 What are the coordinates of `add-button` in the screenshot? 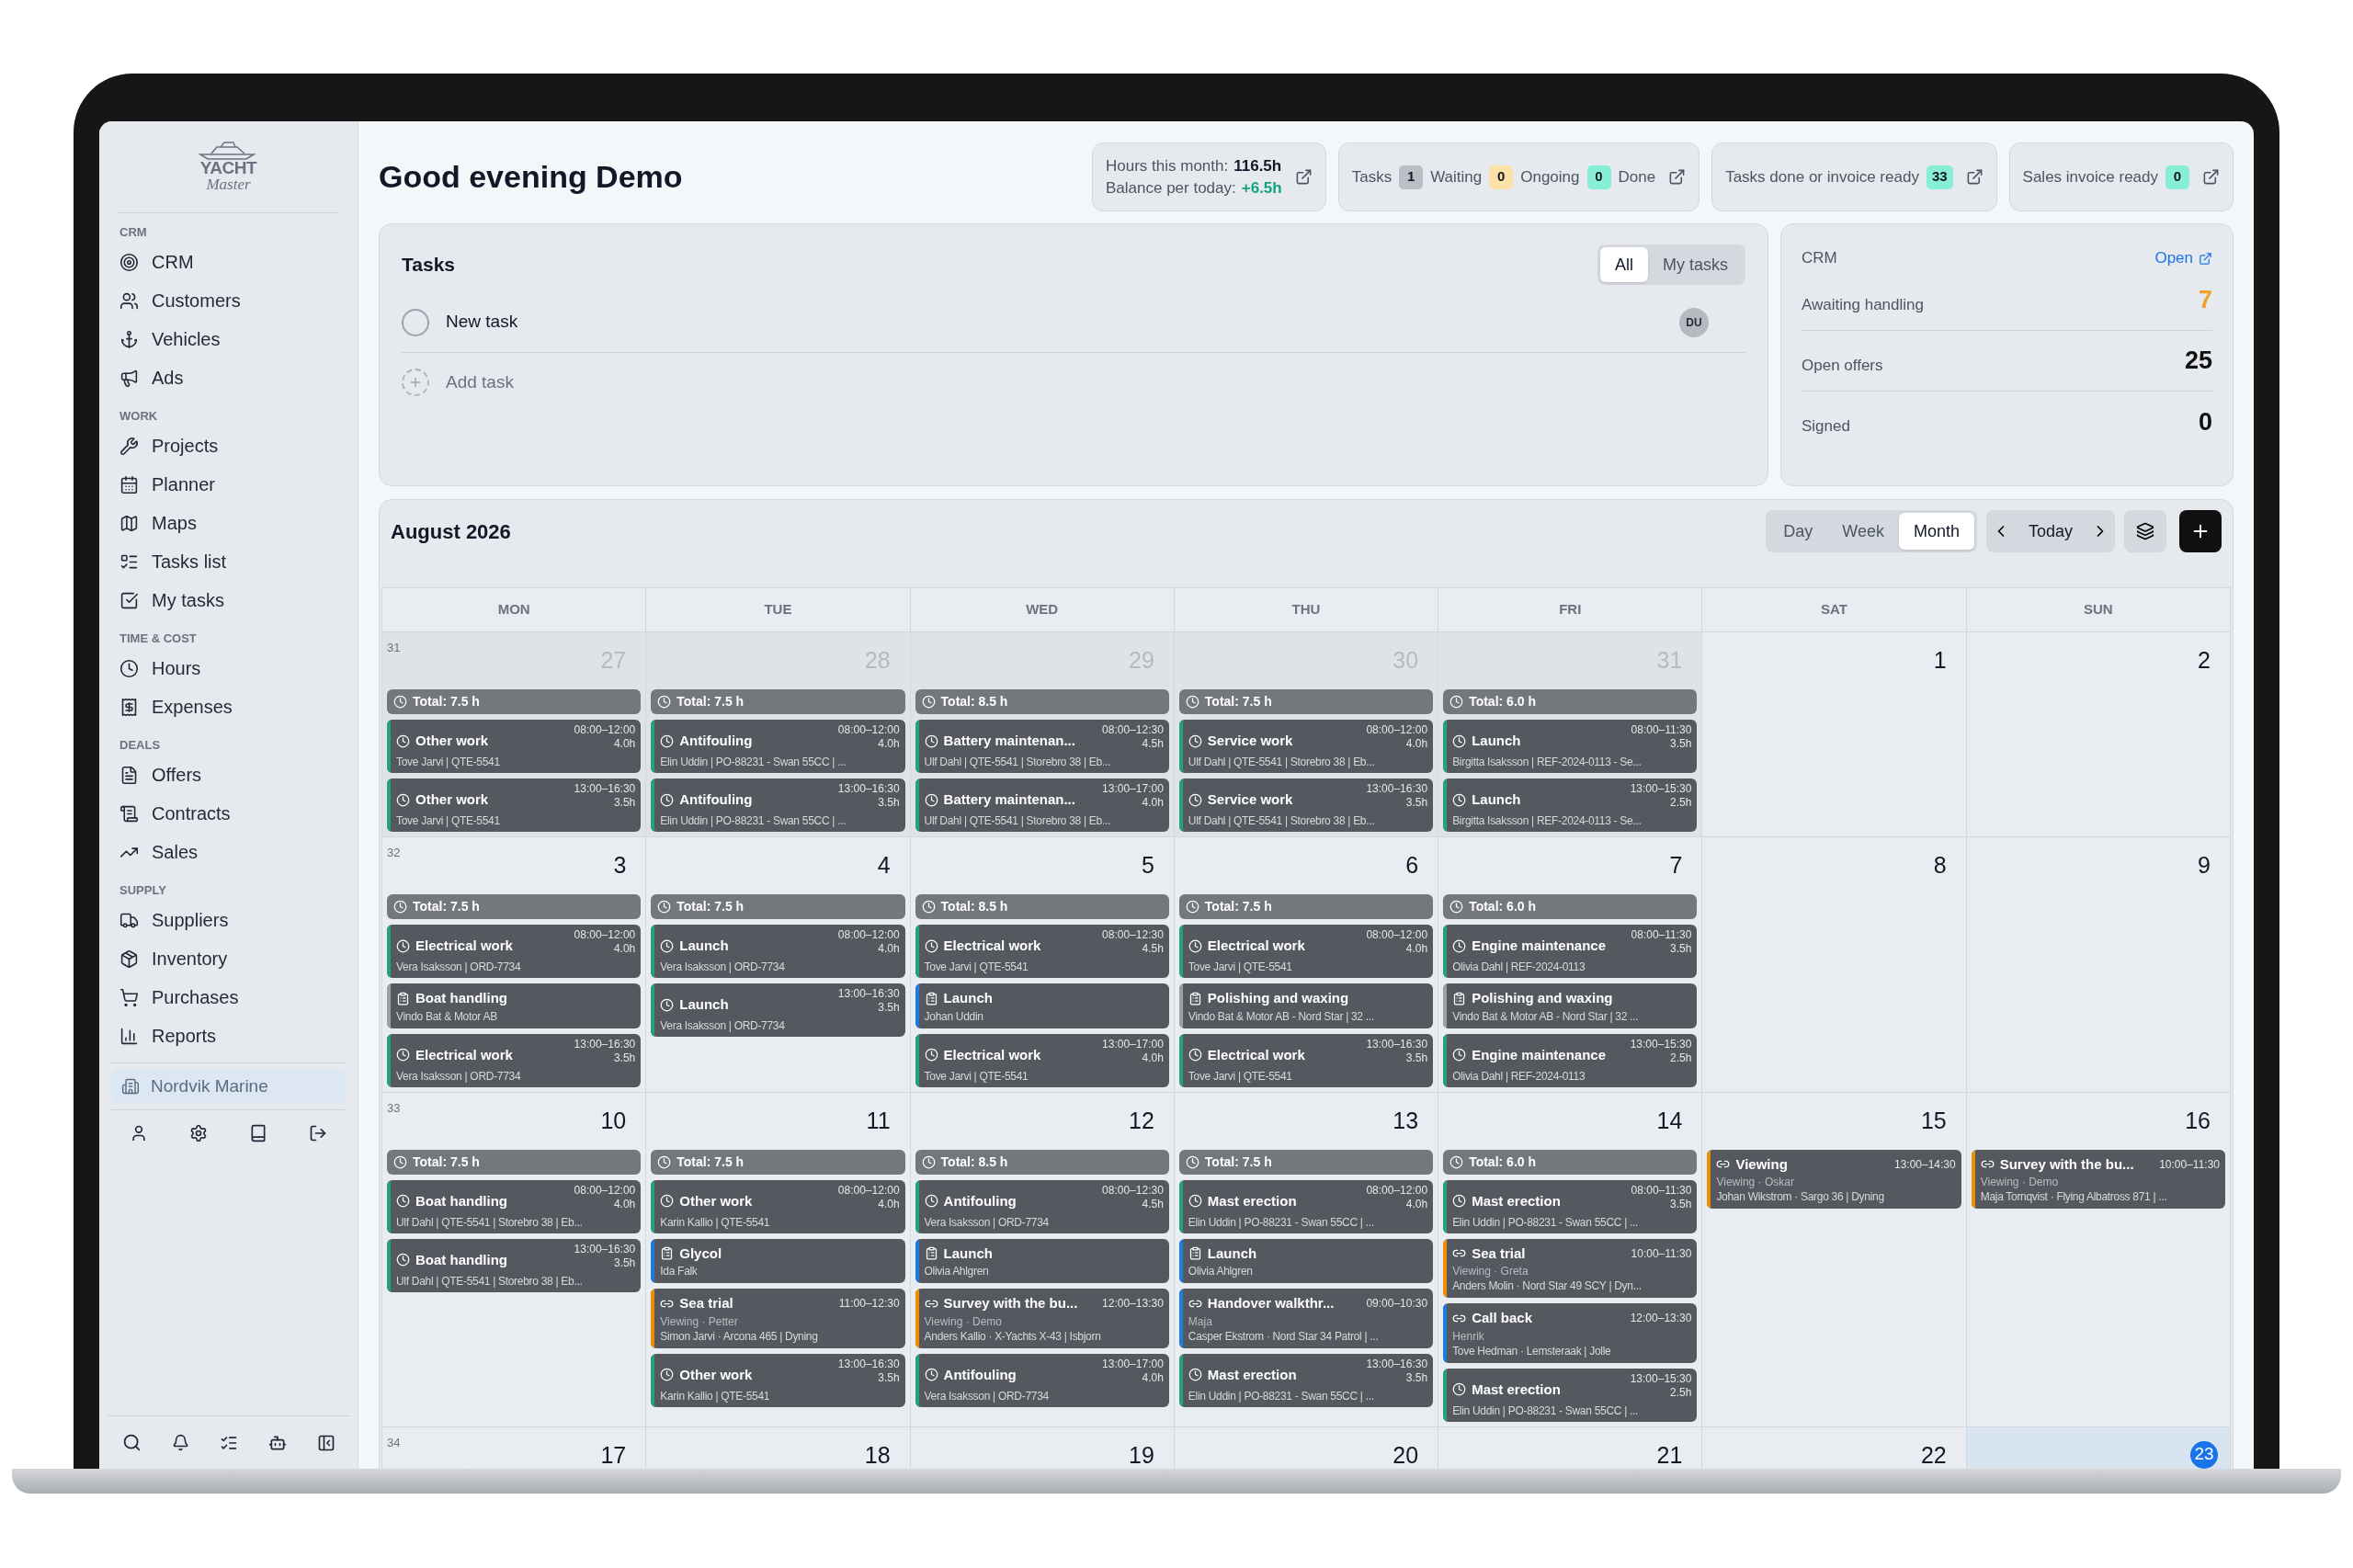 It's located at (2200, 531).